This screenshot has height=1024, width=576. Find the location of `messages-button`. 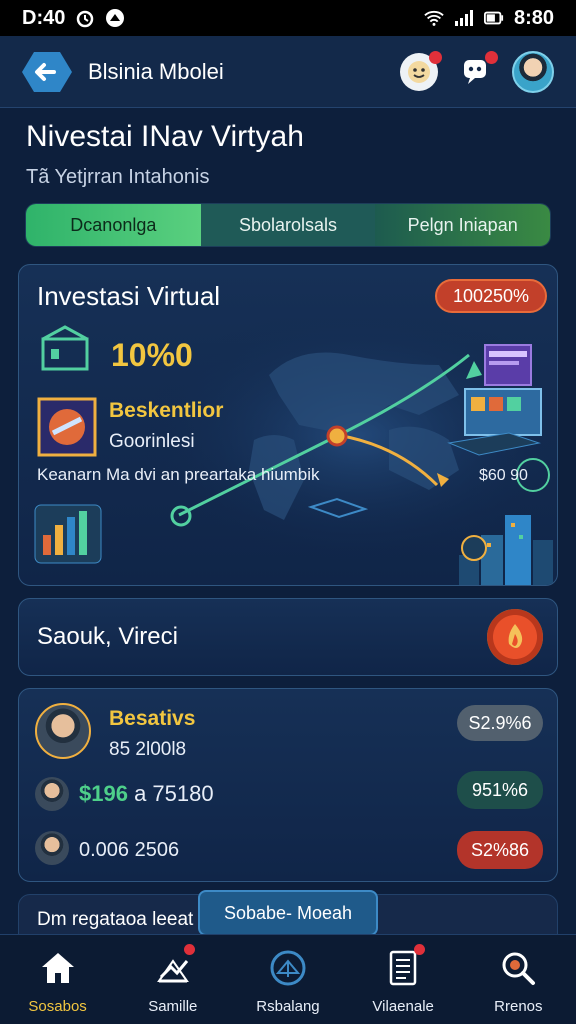

messages-button is located at coordinates (477, 70).